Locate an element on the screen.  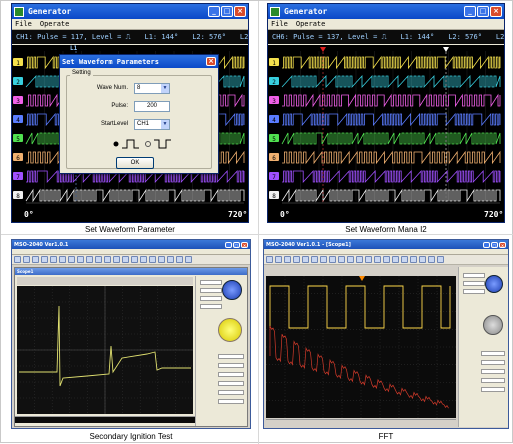
fft-scope-display is located at coordinates (361, 347).